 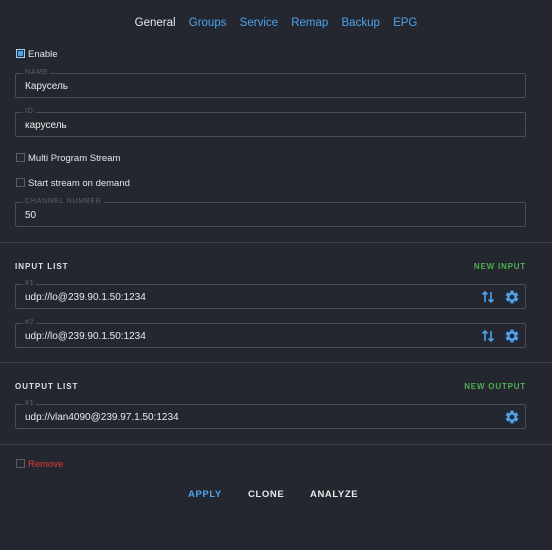 I want to click on tab-bar: General Groups Service Remap Backup EPG, so click(x=276, y=23).